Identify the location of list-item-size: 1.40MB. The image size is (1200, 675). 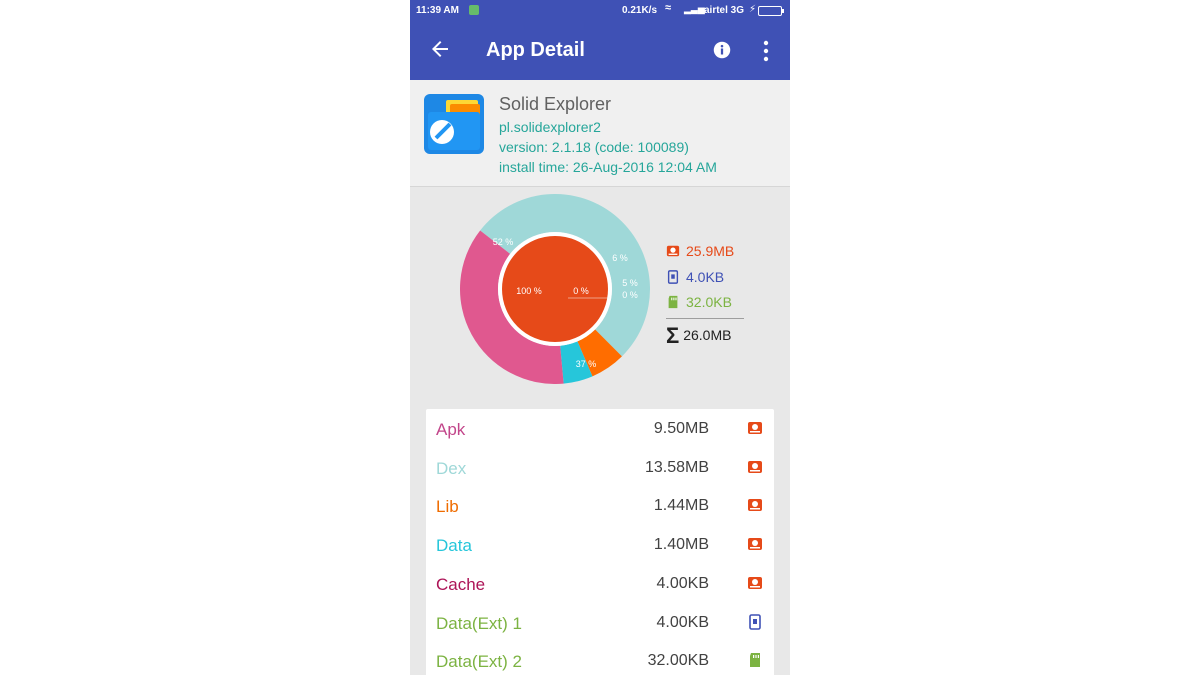
(681, 545).